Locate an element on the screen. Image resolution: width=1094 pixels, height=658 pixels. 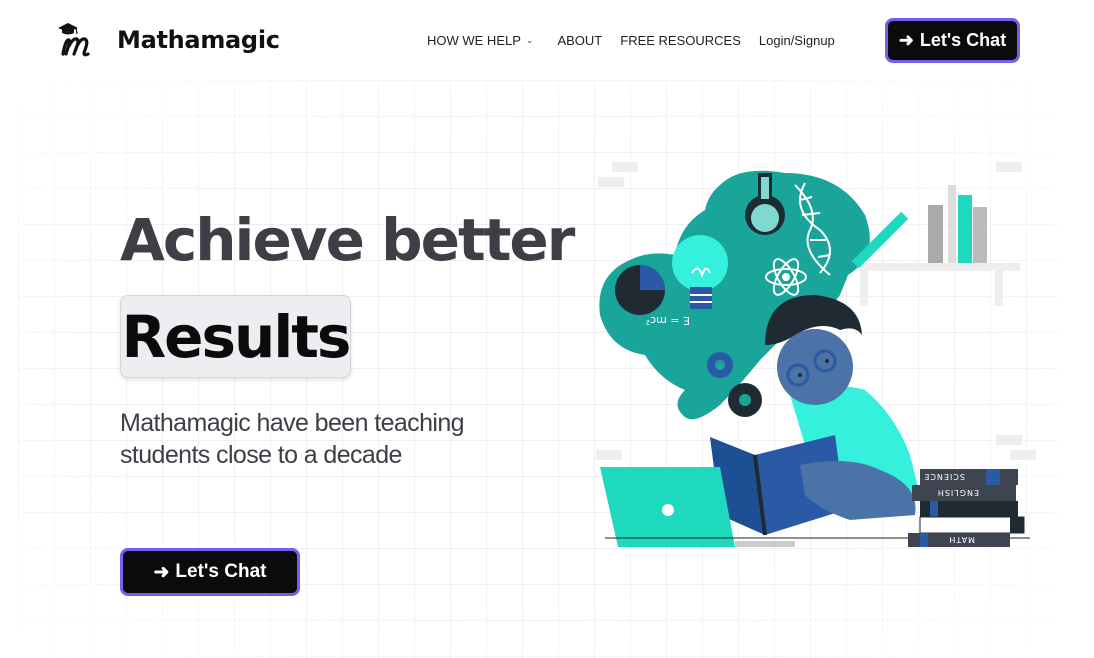
book-label-math: MATH is located at coordinates (961, 539).